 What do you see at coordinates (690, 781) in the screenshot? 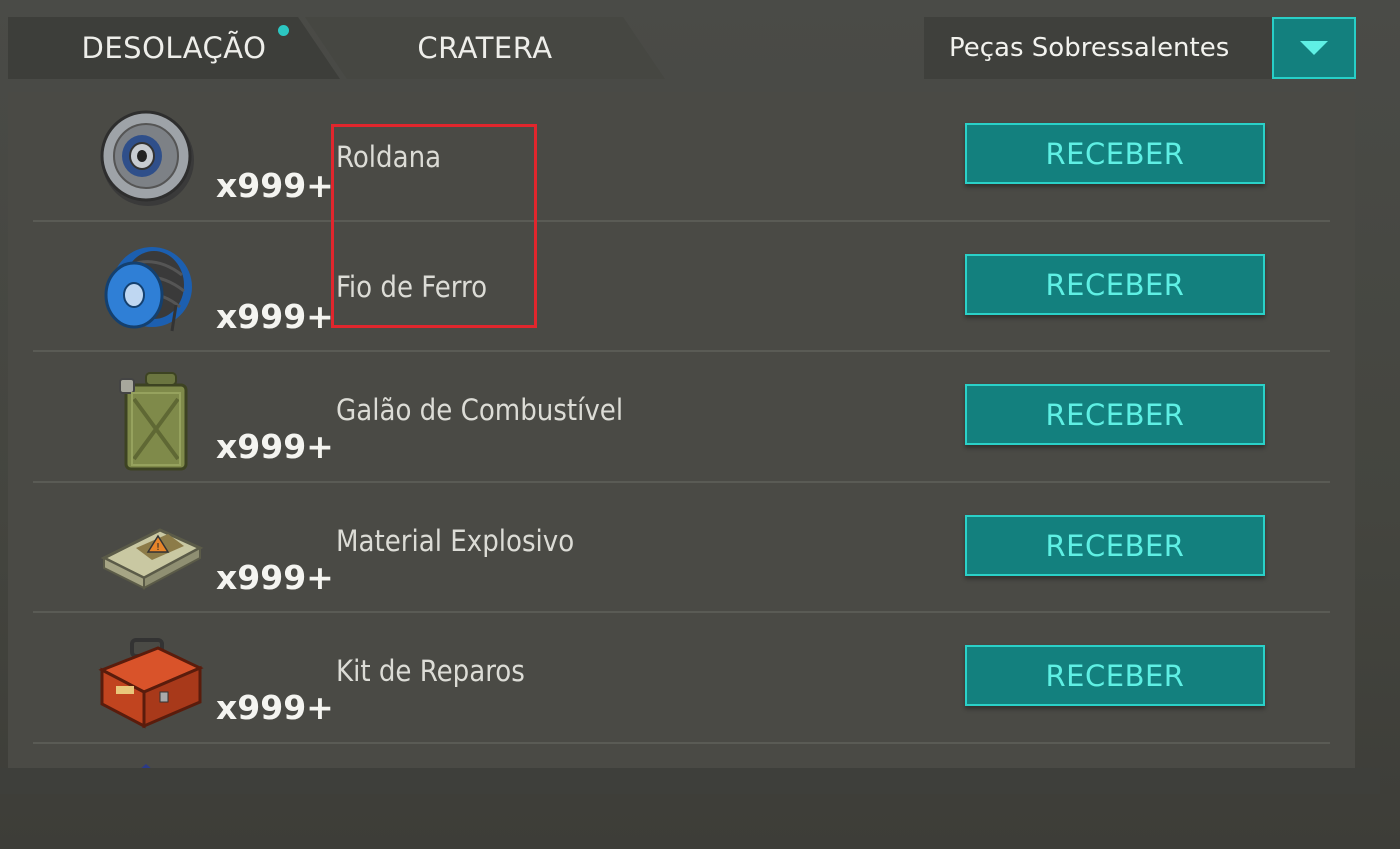
I see `bottom-band` at bounding box center [690, 781].